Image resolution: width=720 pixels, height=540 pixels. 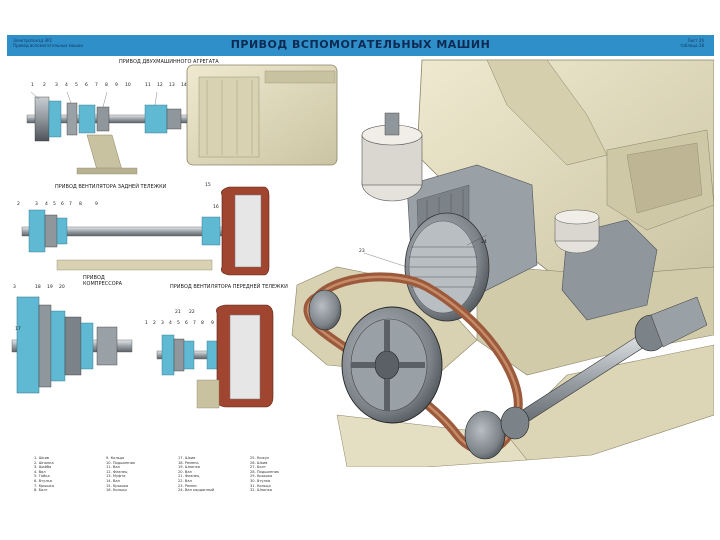 What do you see at coordinates (184, 85) in the screenshot?
I see `callout-number: 14` at bounding box center [184, 85].